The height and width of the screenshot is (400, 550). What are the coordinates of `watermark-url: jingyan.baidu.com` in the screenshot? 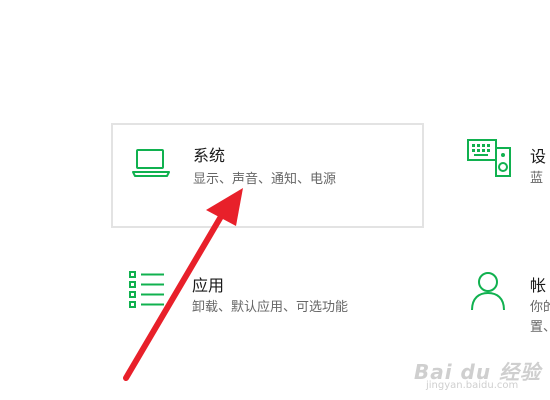 It's located at (472, 385).